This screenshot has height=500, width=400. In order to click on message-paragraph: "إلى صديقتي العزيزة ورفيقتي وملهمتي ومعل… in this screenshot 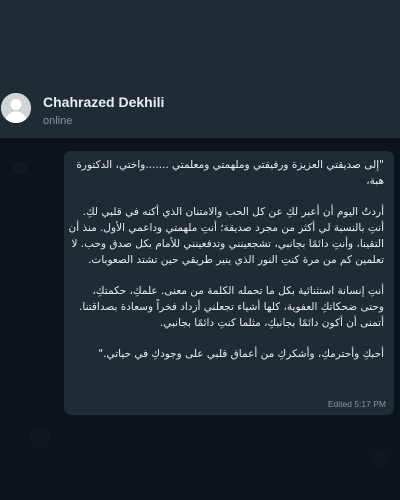, I will do `click(230, 173)`.